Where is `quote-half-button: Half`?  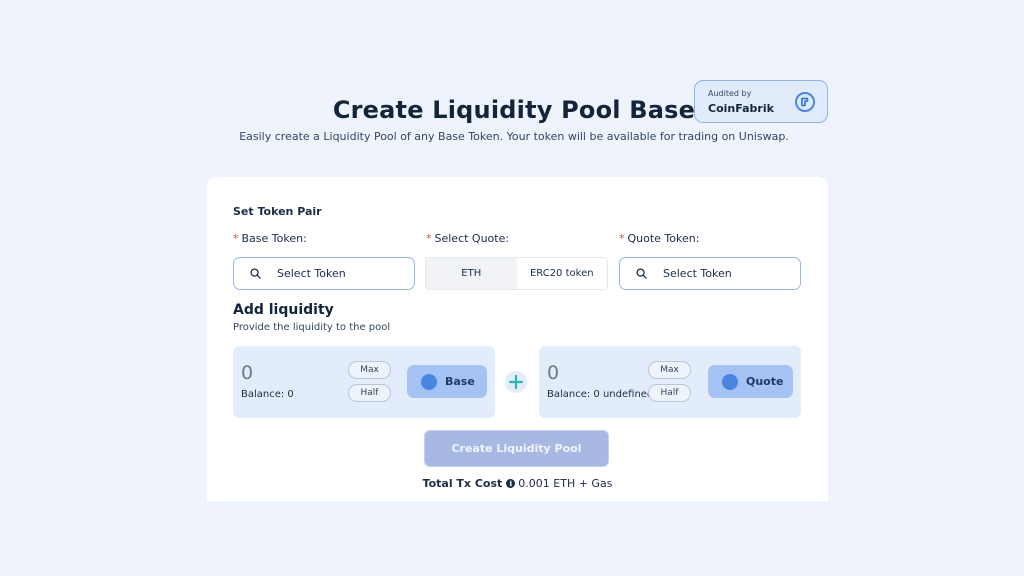
quote-half-button: Half is located at coordinates (669, 393).